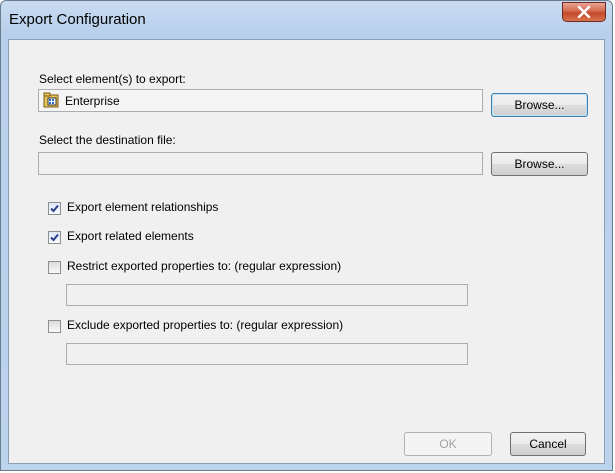  I want to click on export-relationships-label: Export element relationships, so click(142, 207).